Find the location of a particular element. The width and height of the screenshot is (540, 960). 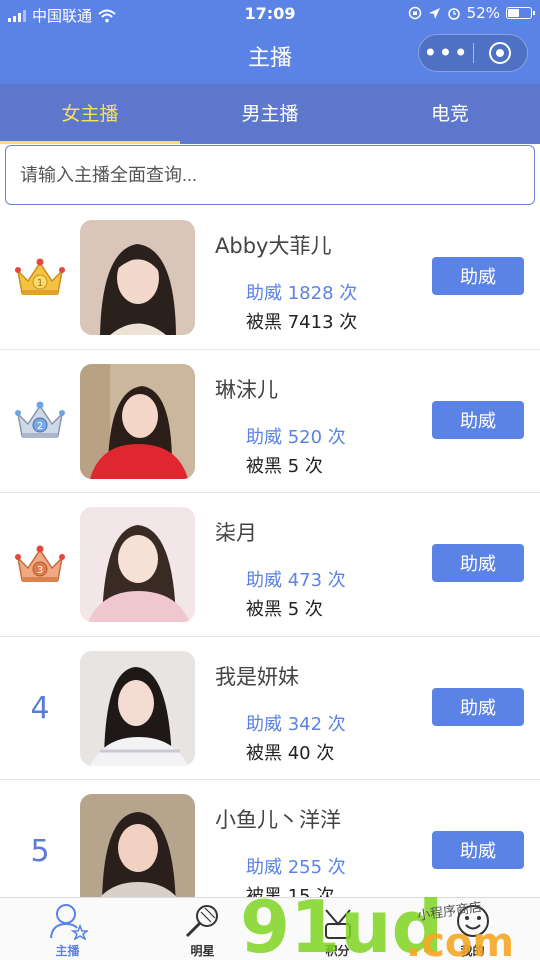

support-count: 助威 342 次 is located at coordinates (296, 724).